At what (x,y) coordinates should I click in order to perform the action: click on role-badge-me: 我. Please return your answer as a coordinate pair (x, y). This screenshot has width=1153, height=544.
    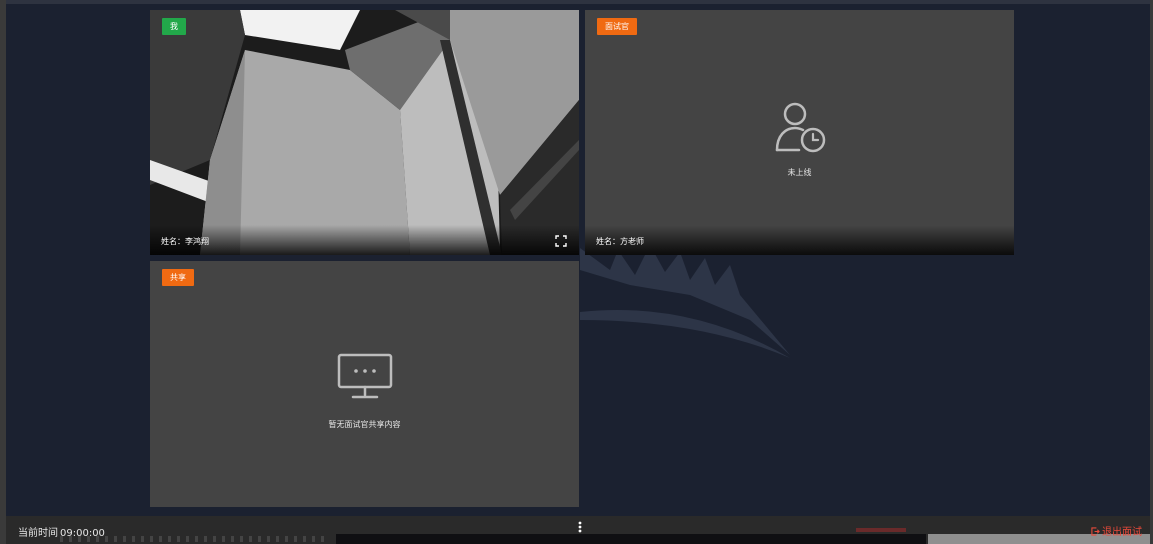
    Looking at the image, I should click on (174, 26).